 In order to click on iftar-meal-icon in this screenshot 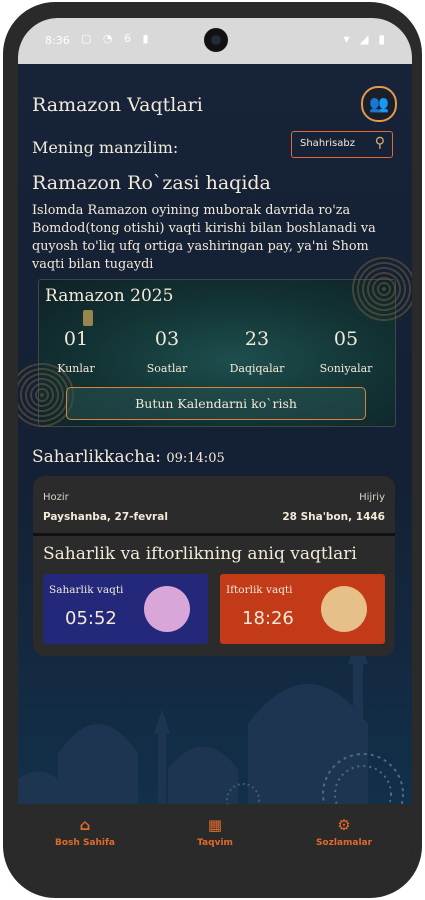, I will do `click(344, 609)`.